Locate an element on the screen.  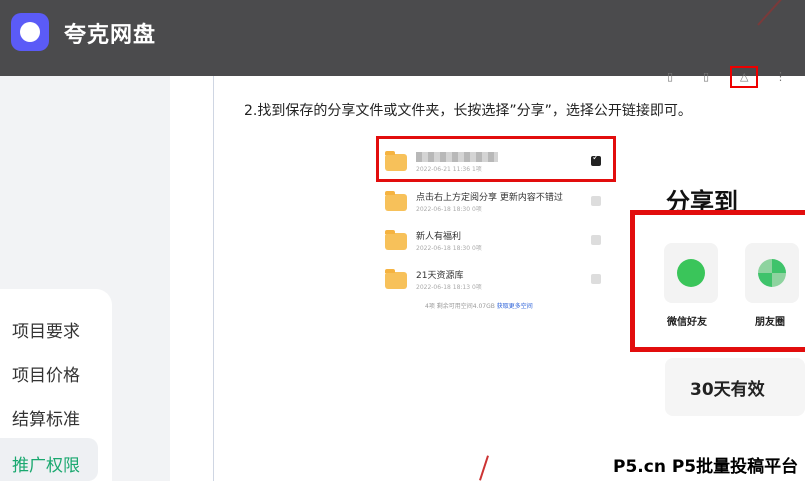
file-icon: ▯ is located at coordinates (706, 76).